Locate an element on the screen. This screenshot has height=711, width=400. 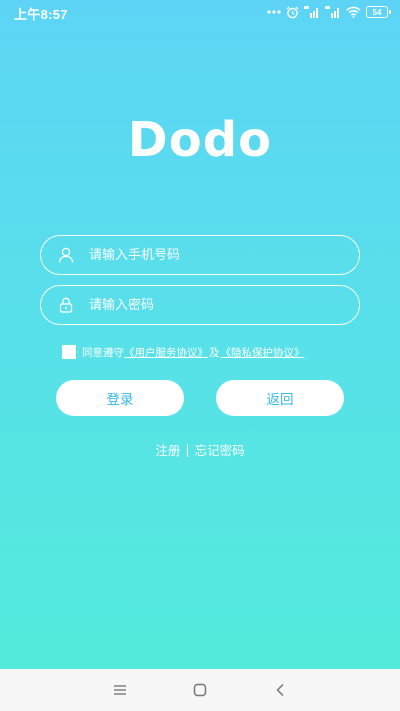
alarm-icon is located at coordinates (292, 12).